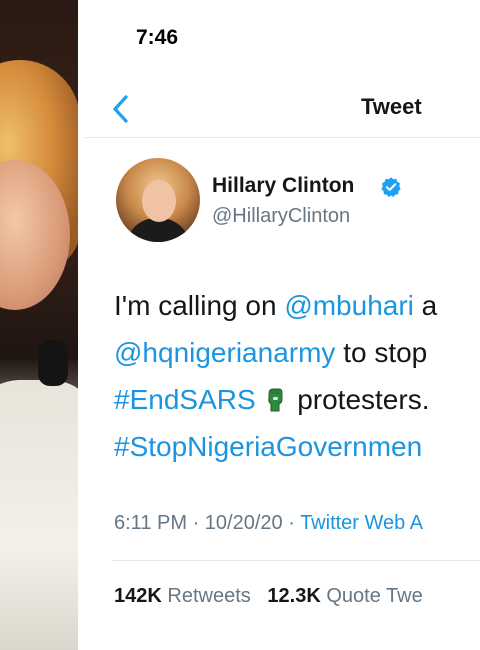 The width and height of the screenshot is (480, 650). What do you see at coordinates (185, 399) in the screenshot?
I see `hashtag-endsars: #EndSARS` at bounding box center [185, 399].